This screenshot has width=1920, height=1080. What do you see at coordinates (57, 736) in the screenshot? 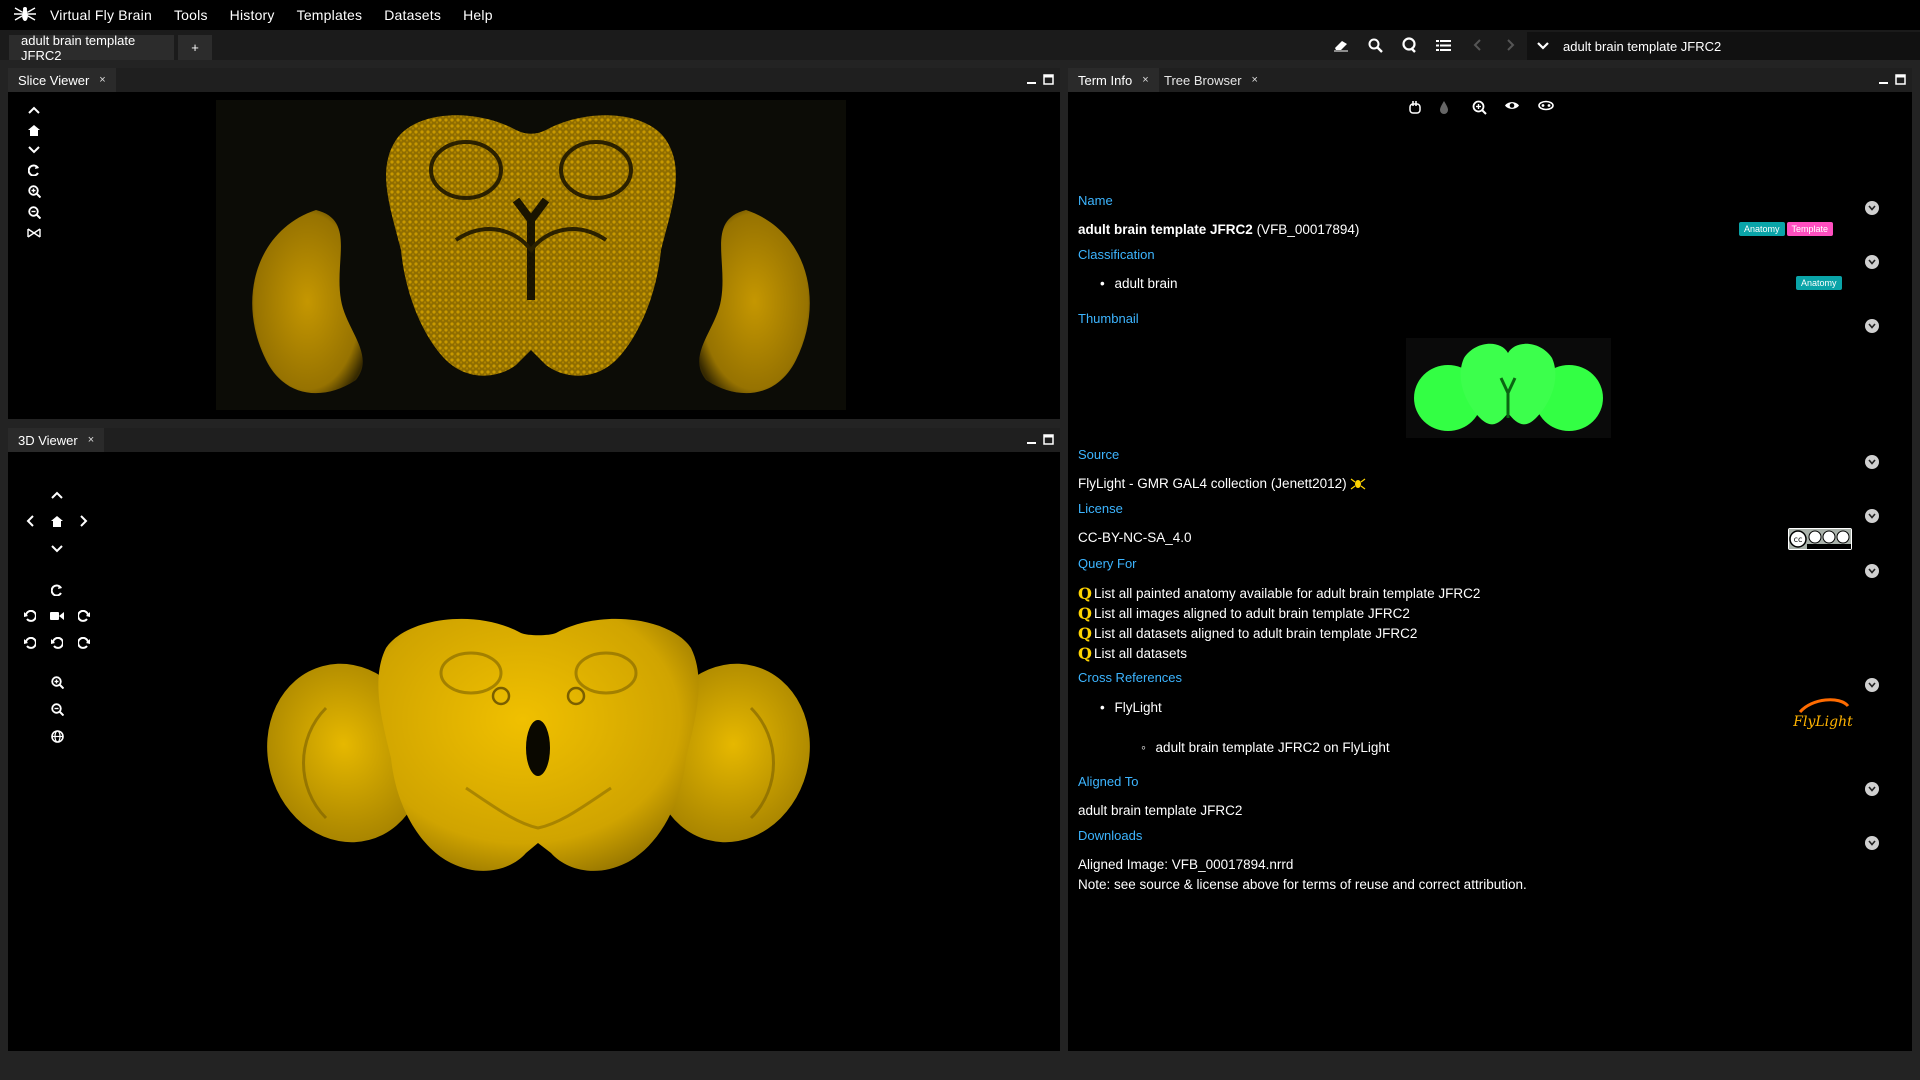
I see `globe-icon` at bounding box center [57, 736].